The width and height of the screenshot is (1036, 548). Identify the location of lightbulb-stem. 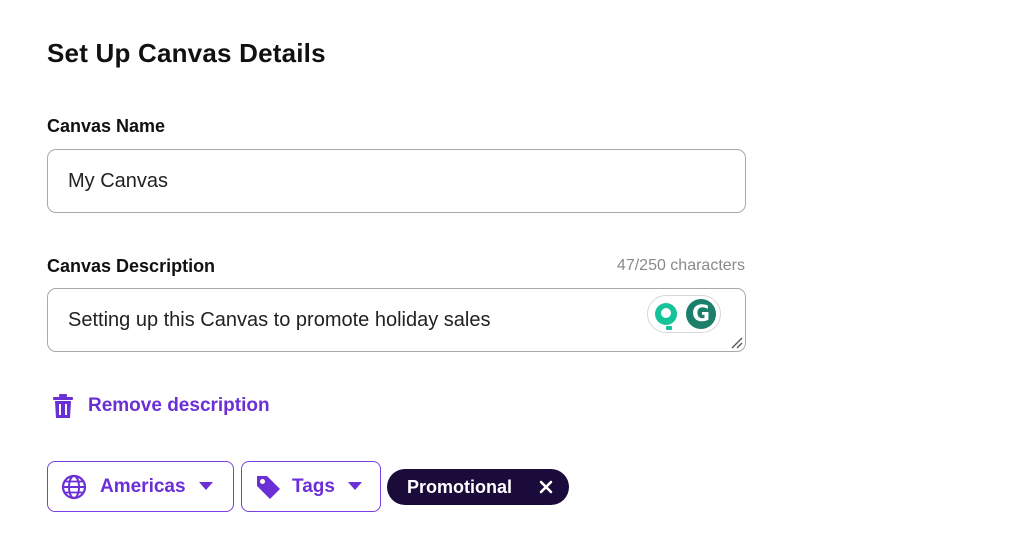
(669, 328).